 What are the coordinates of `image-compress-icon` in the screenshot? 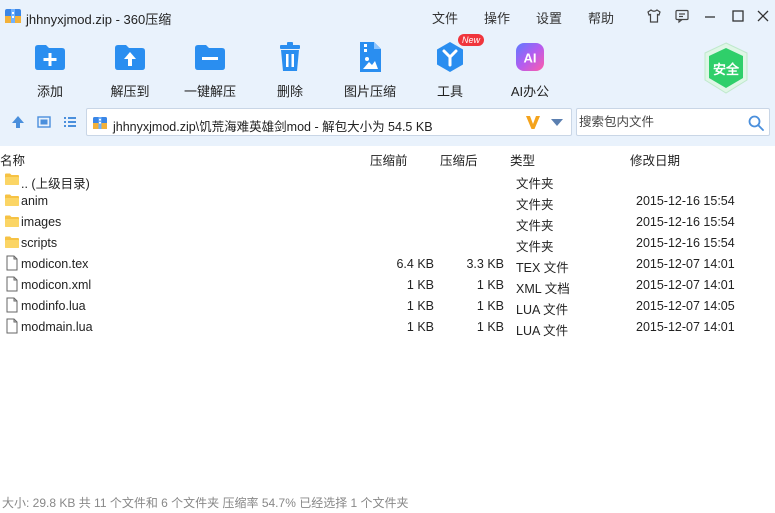 It's located at (370, 57).